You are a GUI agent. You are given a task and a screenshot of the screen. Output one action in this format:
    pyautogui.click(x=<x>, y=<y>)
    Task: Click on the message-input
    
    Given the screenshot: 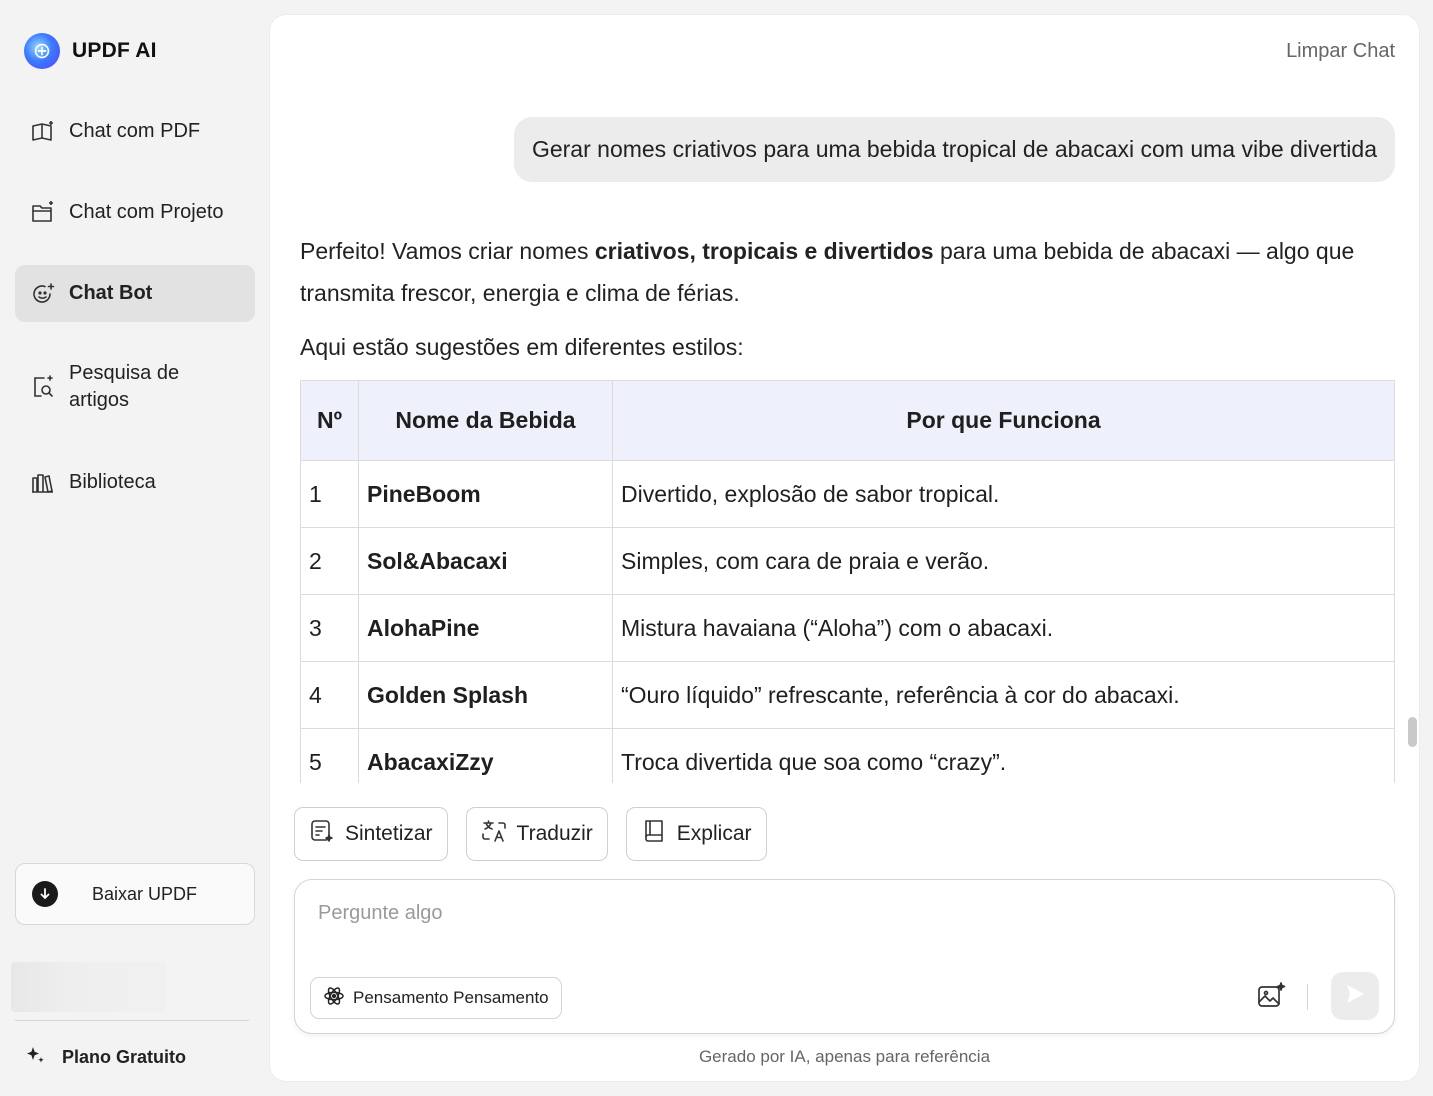 What is the action you would take?
    pyautogui.click(x=818, y=922)
    